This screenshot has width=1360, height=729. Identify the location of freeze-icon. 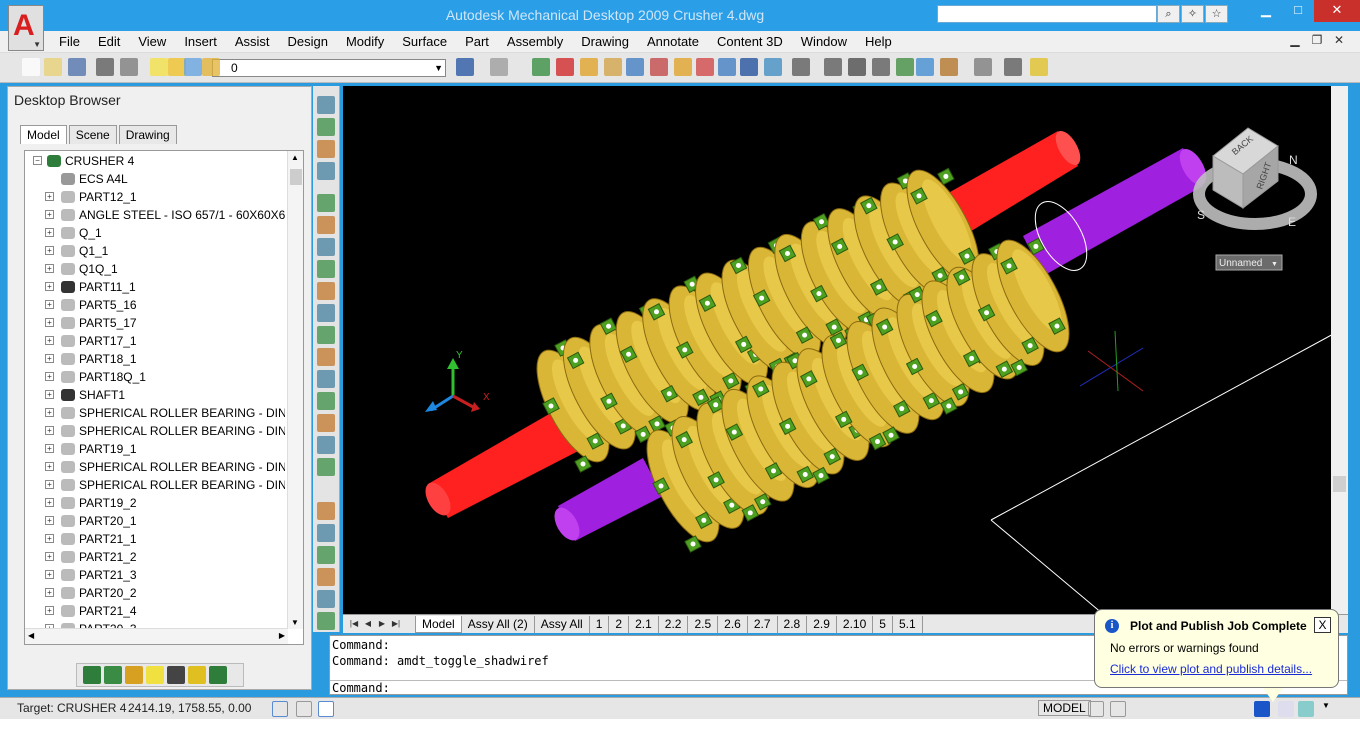
(193, 67).